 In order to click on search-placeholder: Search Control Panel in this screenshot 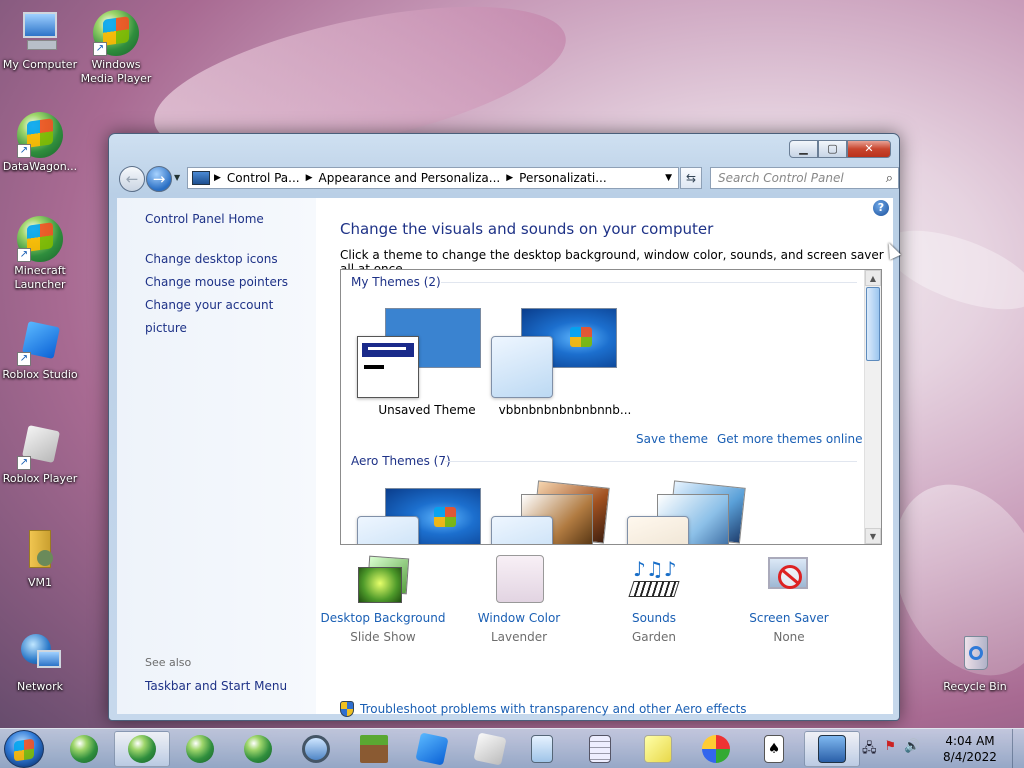, I will do `click(781, 178)`.